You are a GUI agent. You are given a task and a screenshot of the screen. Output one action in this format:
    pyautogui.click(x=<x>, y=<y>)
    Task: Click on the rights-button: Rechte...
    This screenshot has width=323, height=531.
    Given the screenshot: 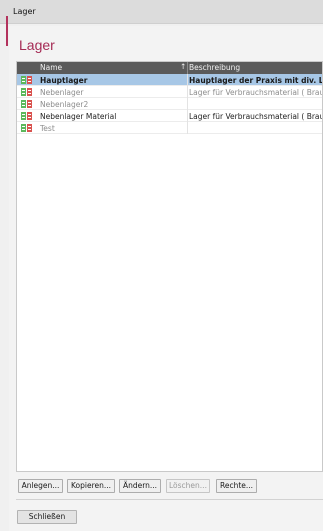 What is the action you would take?
    pyautogui.click(x=236, y=486)
    